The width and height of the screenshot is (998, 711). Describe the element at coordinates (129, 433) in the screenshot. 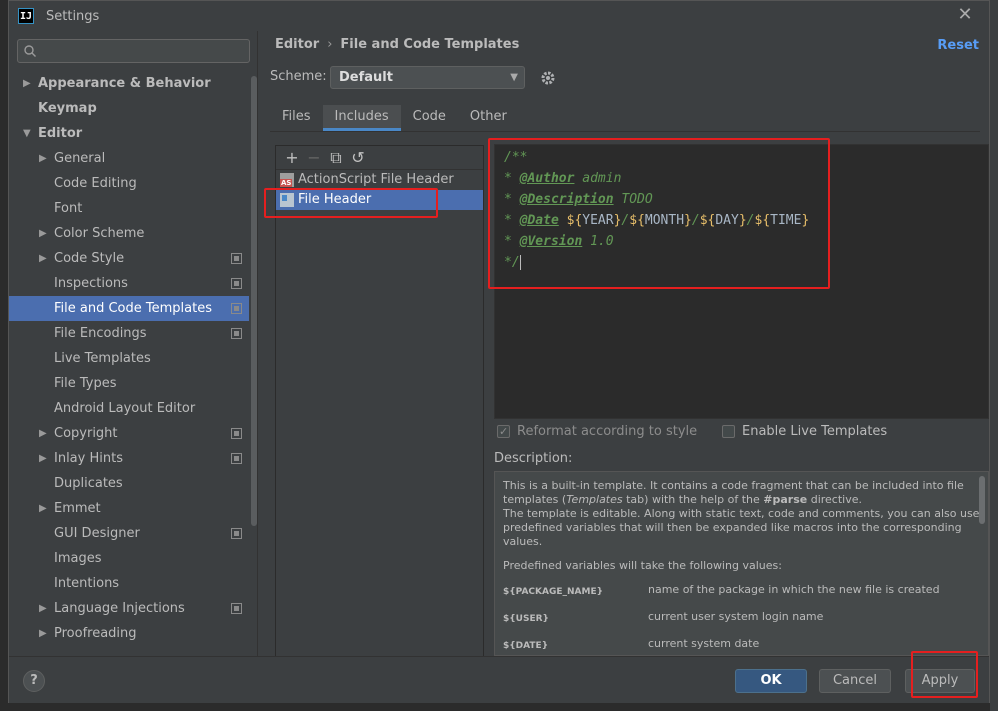

I see `sidebar-item-copyright: ▶ Copyright` at that location.